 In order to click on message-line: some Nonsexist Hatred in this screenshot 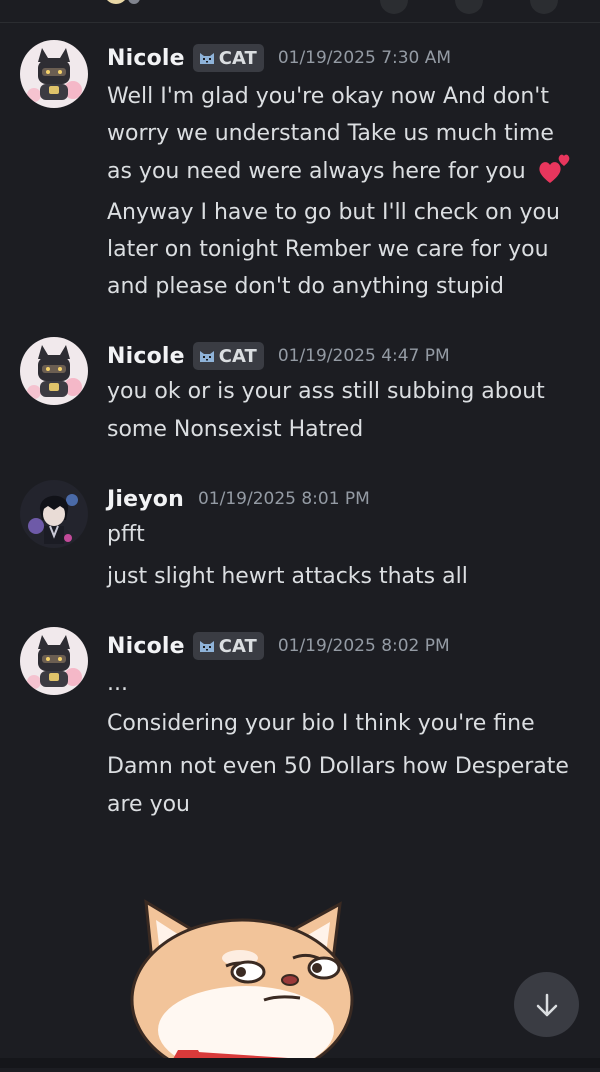, I will do `click(235, 429)`.